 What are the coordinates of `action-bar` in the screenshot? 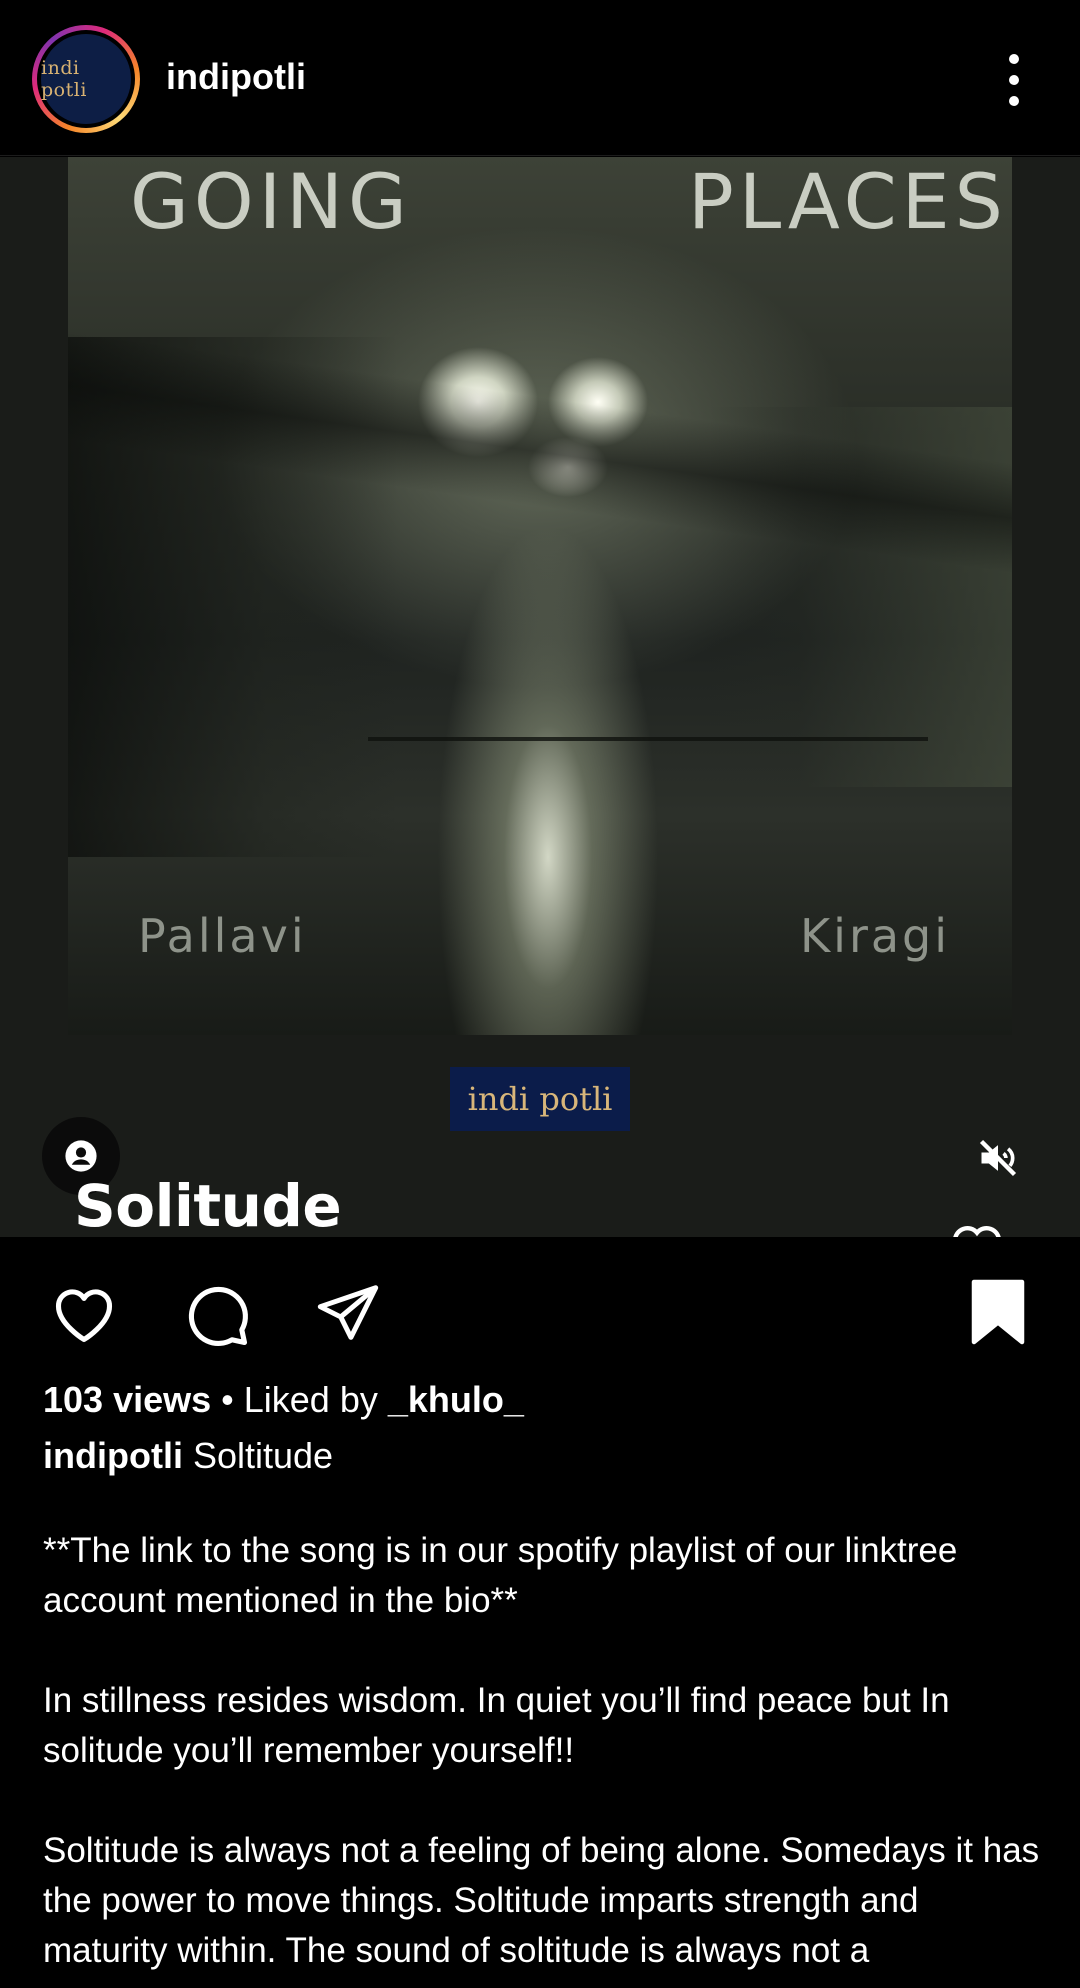 It's located at (540, 1308).